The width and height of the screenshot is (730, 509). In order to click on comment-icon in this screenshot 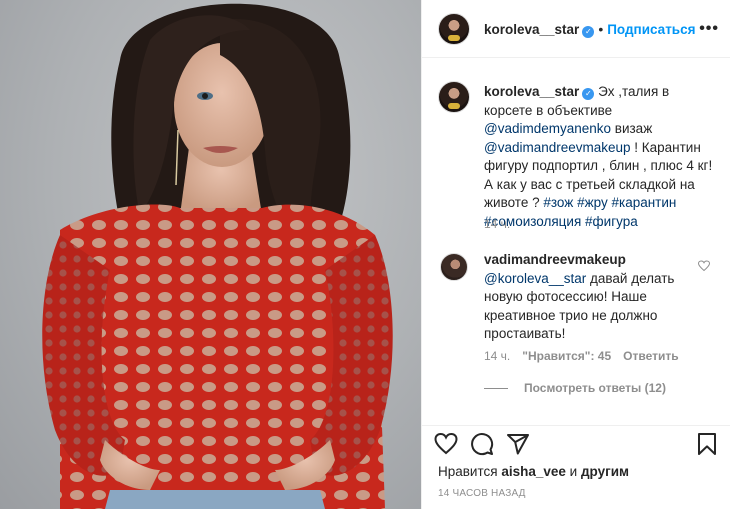, I will do `click(482, 444)`.